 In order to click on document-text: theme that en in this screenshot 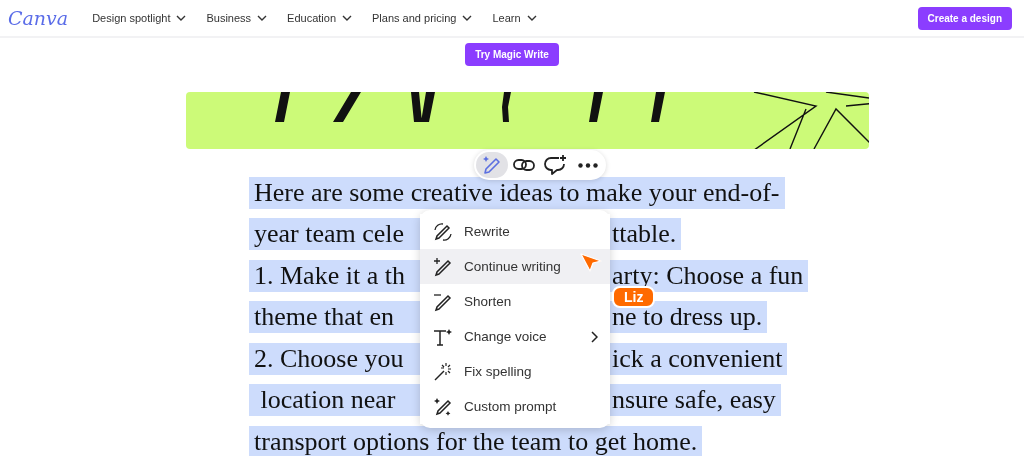, I will do `click(324, 317)`.